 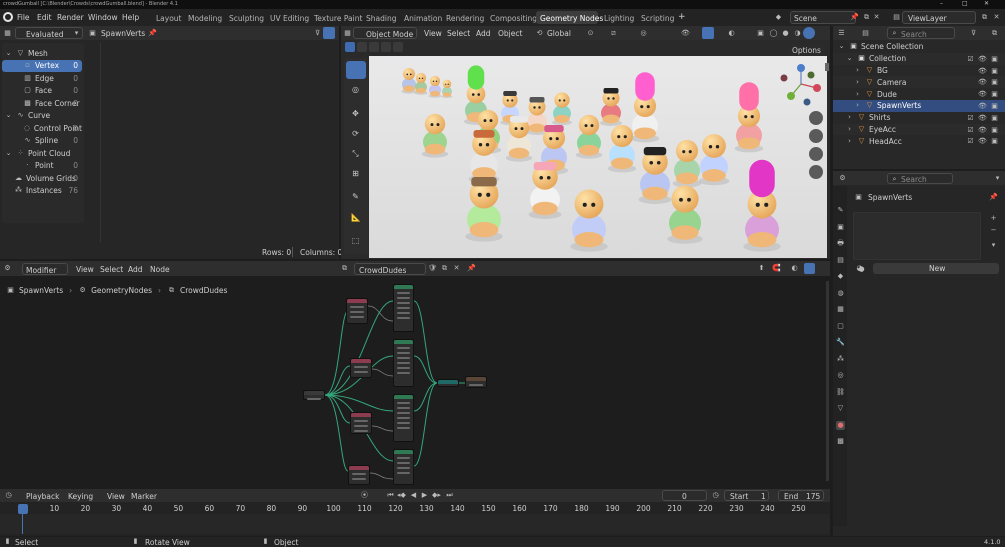 What do you see at coordinates (433, 33) in the screenshot?
I see `viewport-menu-view: View` at bounding box center [433, 33].